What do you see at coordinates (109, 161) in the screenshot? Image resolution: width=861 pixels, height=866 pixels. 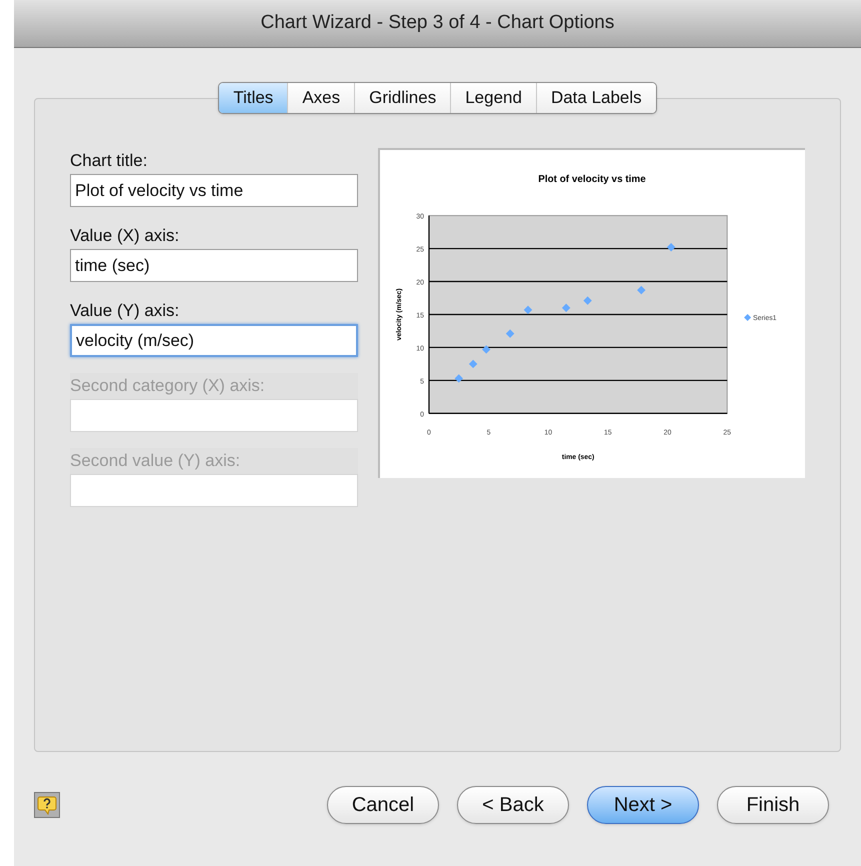 I see `field-label: Chart title:` at bounding box center [109, 161].